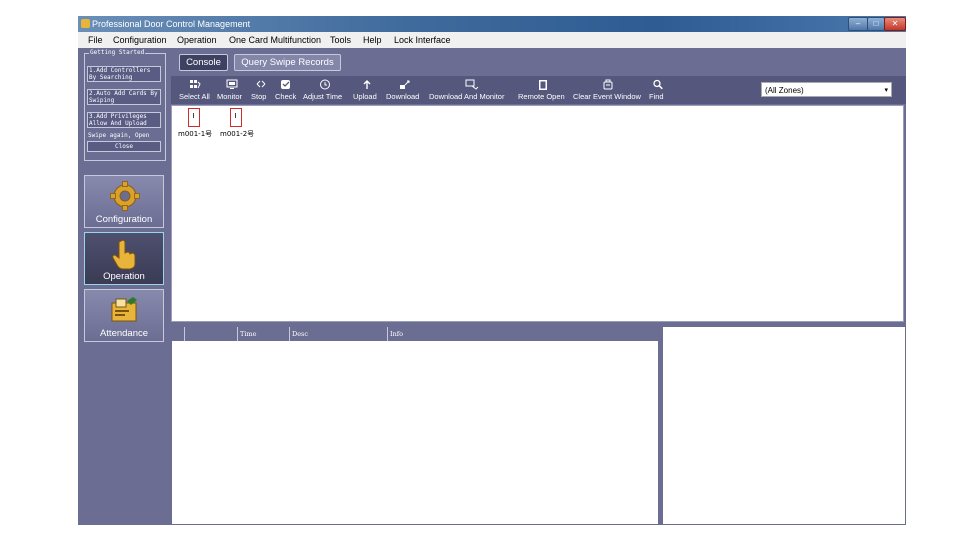  I want to click on window-title: Professional Door Control Management, so click(171, 24).